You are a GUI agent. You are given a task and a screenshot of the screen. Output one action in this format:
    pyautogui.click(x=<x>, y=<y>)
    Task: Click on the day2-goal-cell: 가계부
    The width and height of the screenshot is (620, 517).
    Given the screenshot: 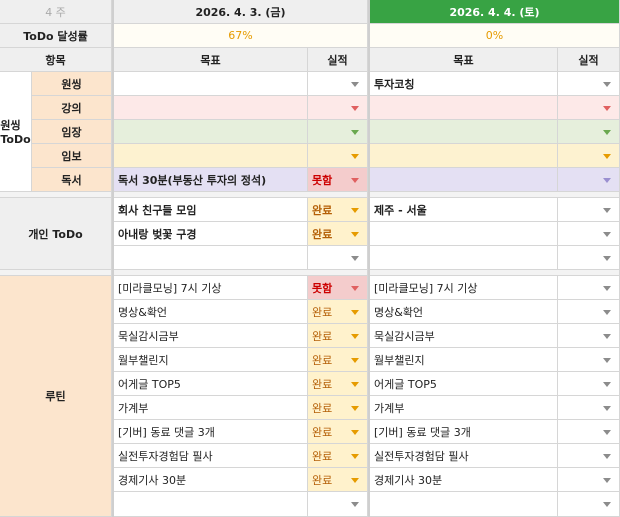 What is the action you would take?
    pyautogui.click(x=464, y=408)
    